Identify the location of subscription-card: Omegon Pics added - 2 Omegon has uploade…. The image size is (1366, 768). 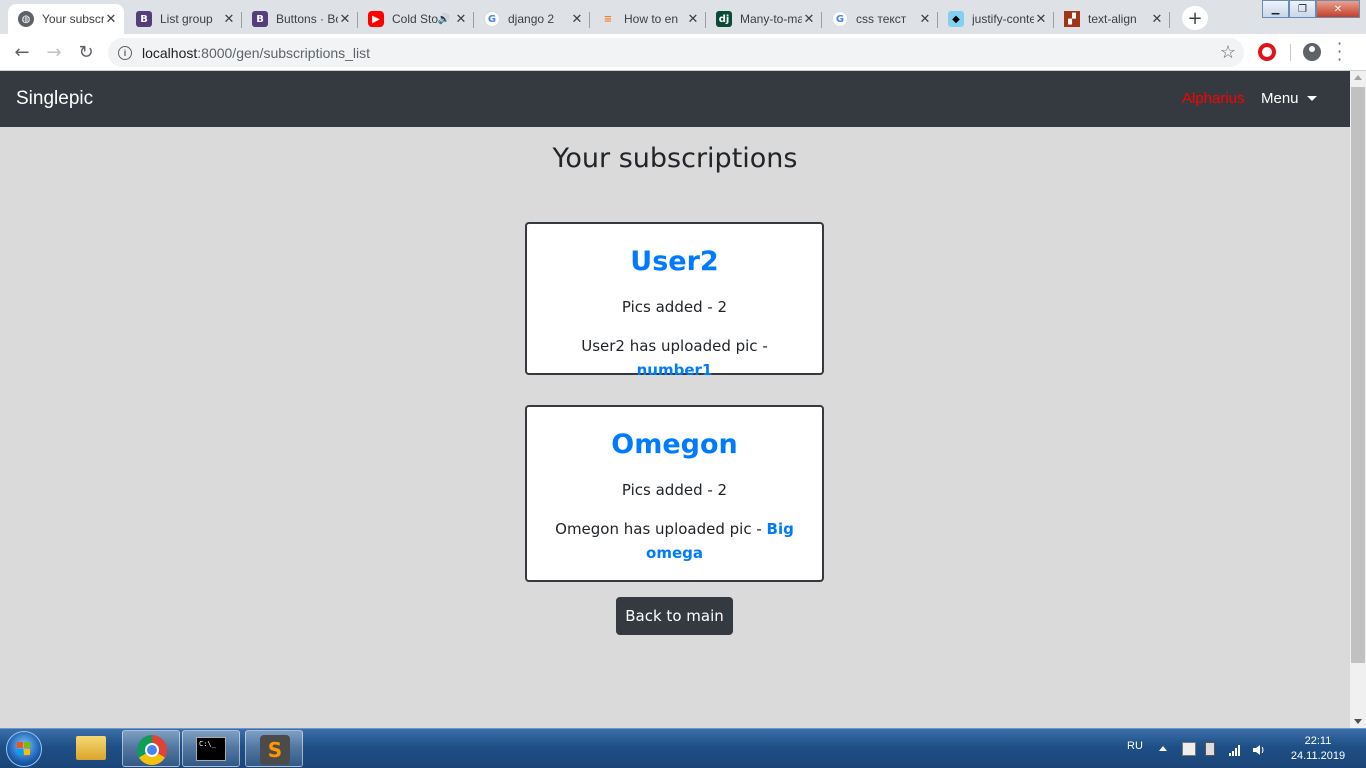
(674, 493).